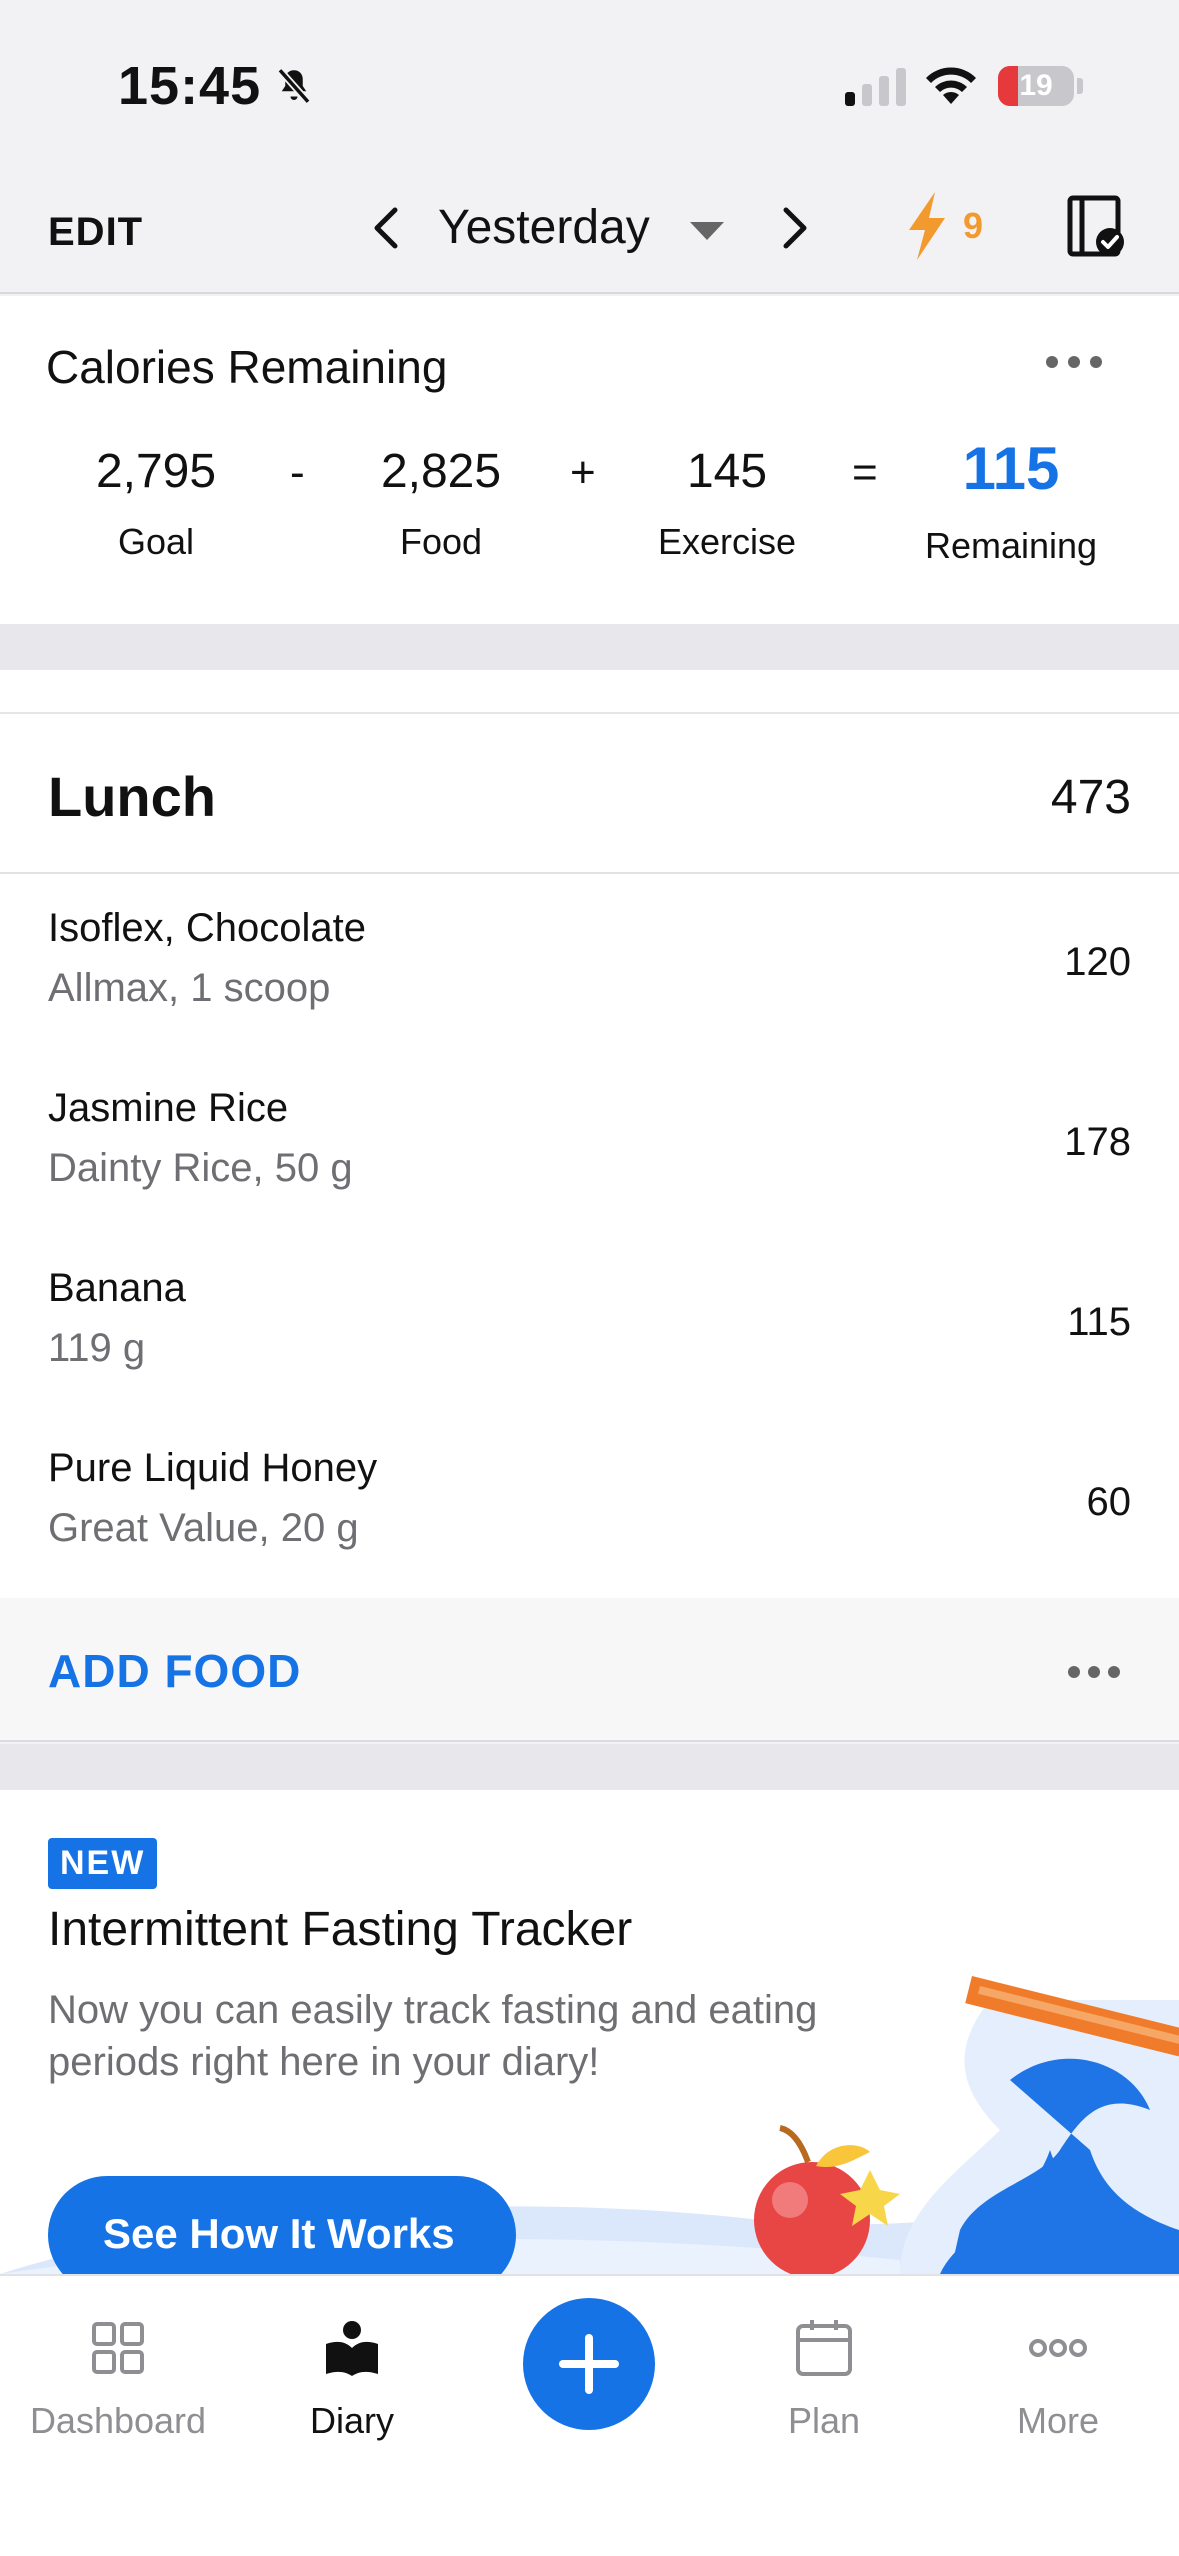 Image resolution: width=1179 pixels, height=2556 pixels. I want to click on bell-muted-icon, so click(294, 86).